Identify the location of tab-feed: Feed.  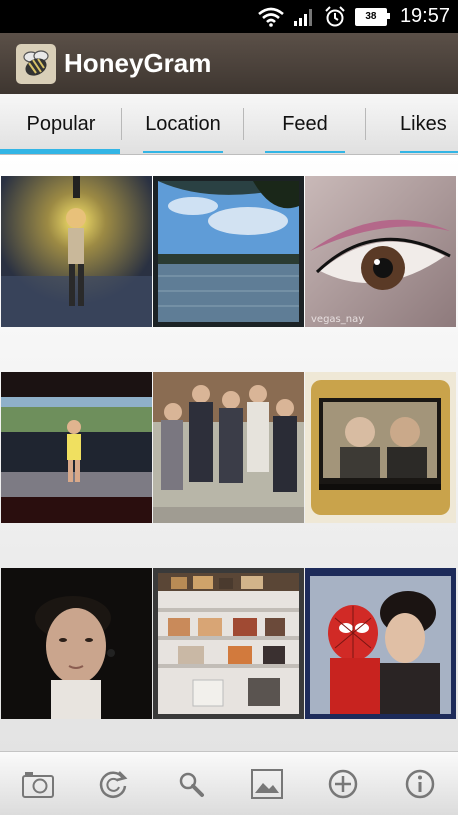
(305, 124).